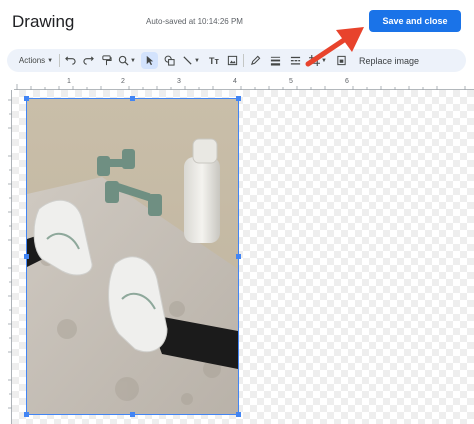  What do you see at coordinates (69, 81) in the screenshot?
I see `ruler-mark: 1` at bounding box center [69, 81].